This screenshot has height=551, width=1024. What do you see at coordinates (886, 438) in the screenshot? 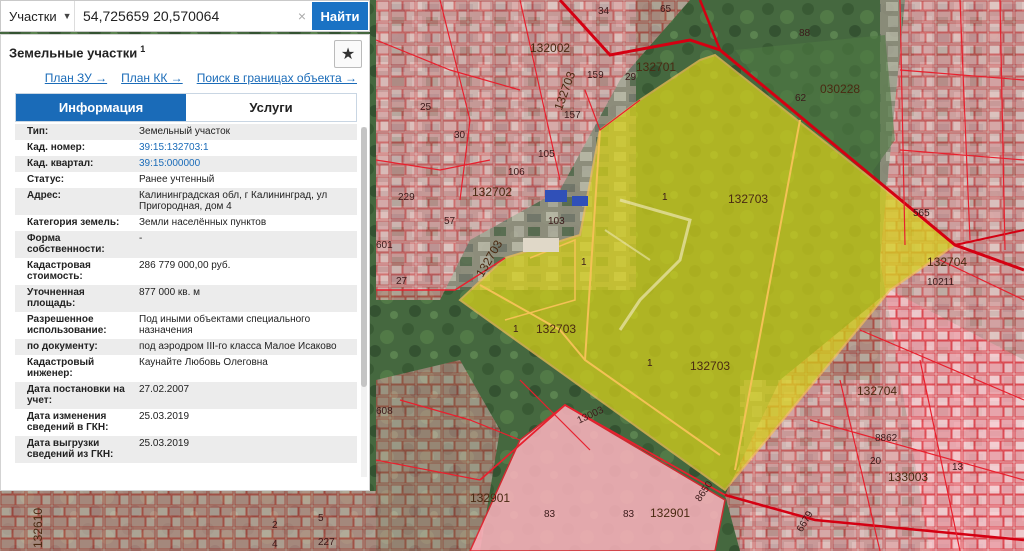
I see `parcel-label: 8862` at bounding box center [886, 438].